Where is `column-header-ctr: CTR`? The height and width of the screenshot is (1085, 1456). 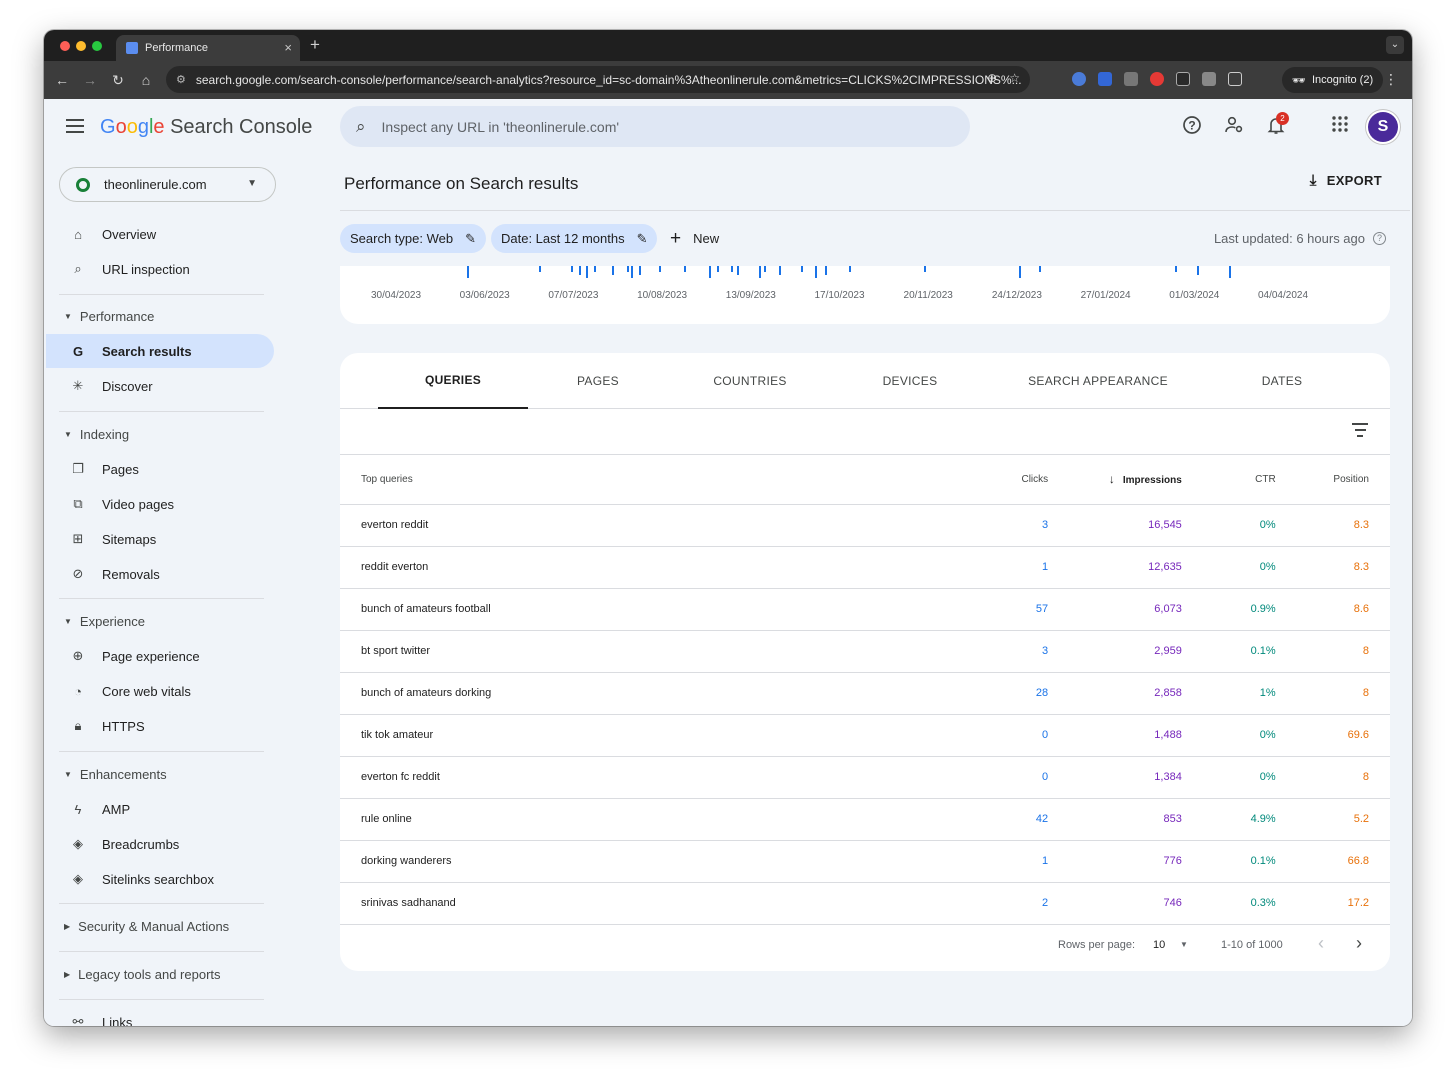
column-header-ctr: CTR is located at coordinates (1228, 480).